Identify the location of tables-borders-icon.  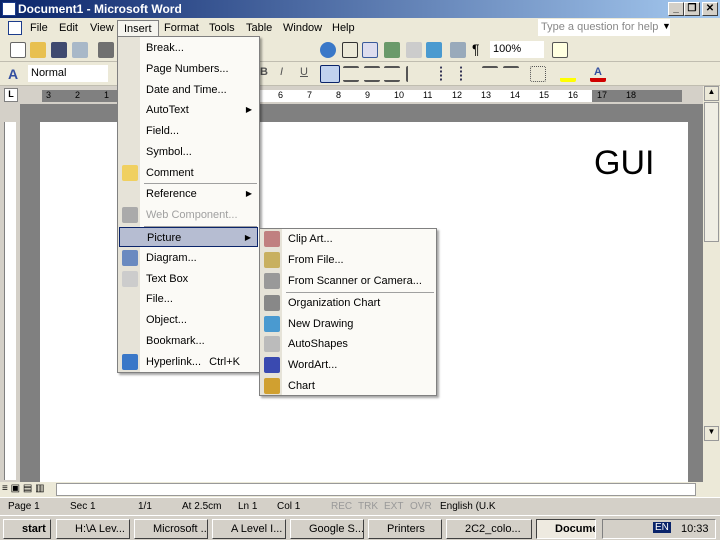
(350, 50).